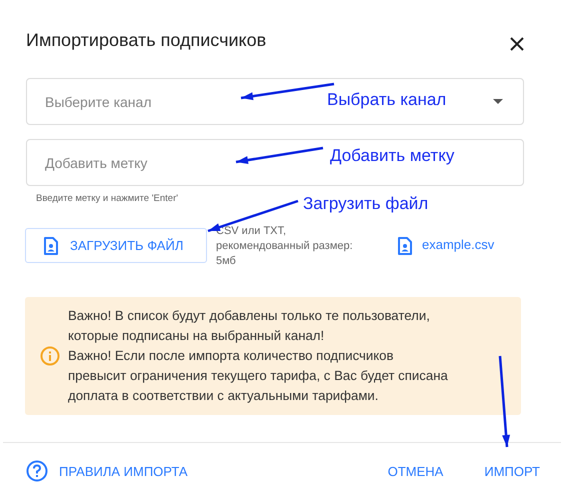  What do you see at coordinates (107, 198) in the screenshot?
I see `tag-hint: Введите метку и нажмите 'Enter'` at bounding box center [107, 198].